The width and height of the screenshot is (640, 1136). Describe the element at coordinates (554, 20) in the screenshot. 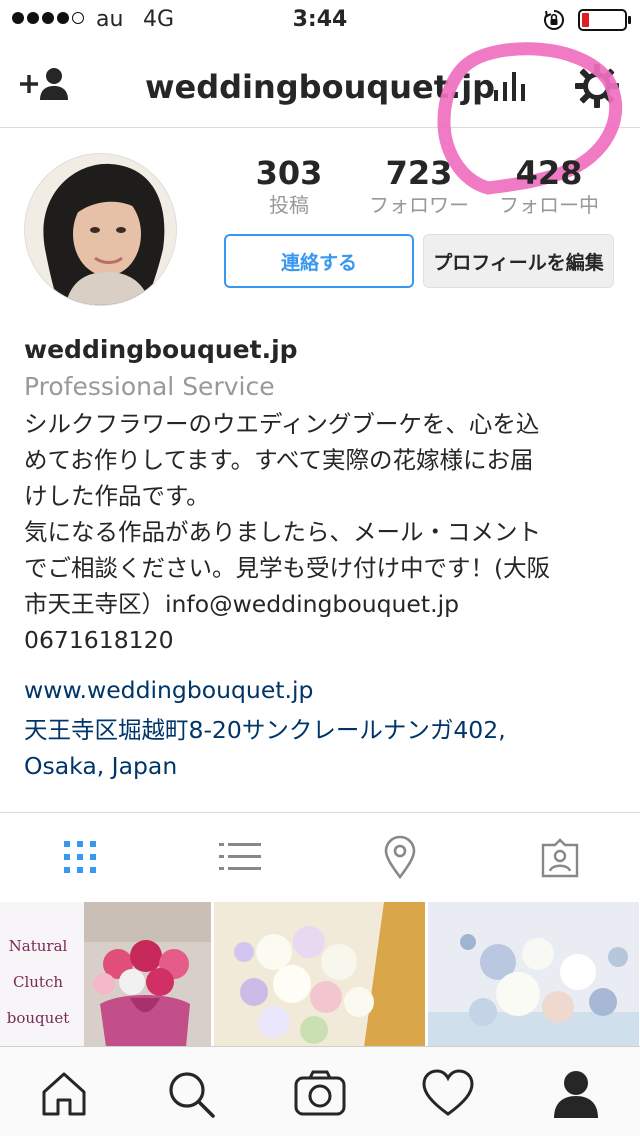

I see `rotation-lock-icon` at that location.